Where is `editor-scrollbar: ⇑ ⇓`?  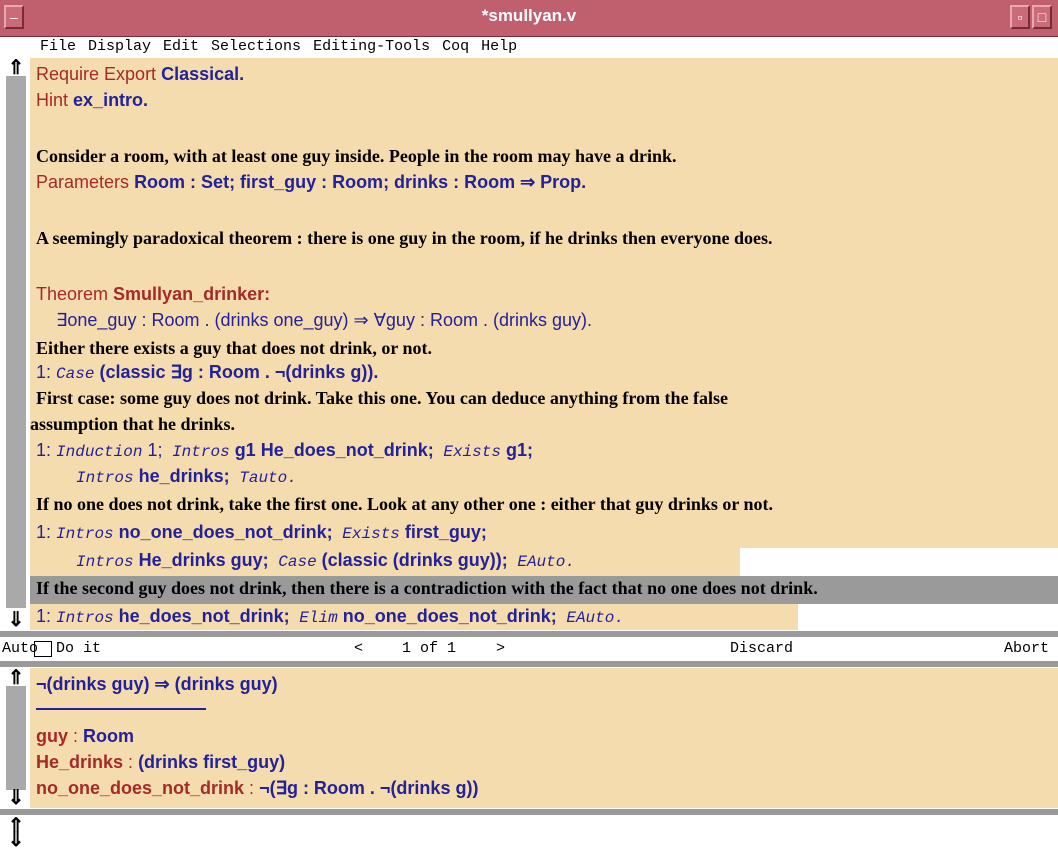
editor-scrollbar: ⇑ ⇓ is located at coordinates (15, 344).